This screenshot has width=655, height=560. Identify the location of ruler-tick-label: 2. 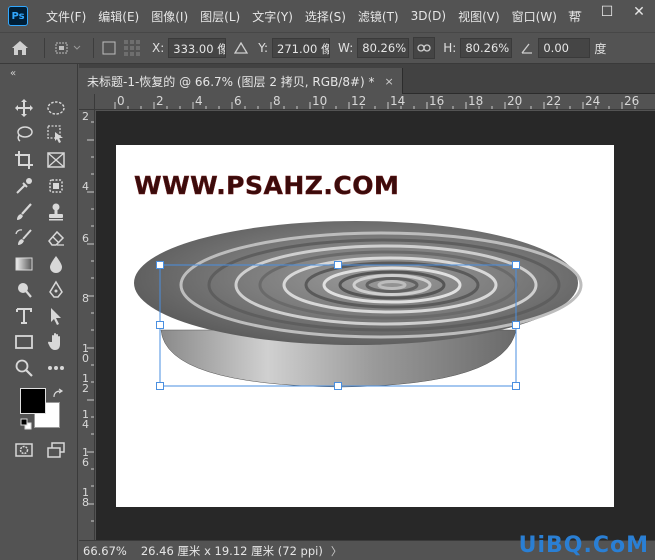
(85, 116).